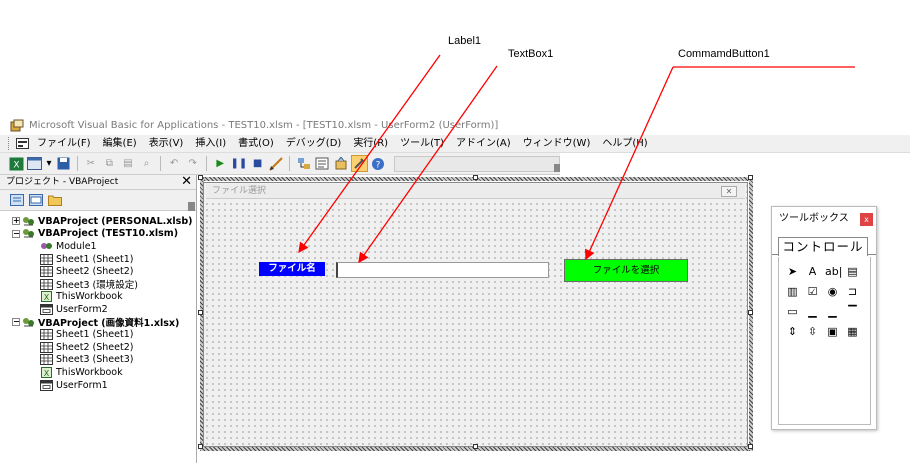 The height and width of the screenshot is (463, 910). I want to click on image-tool-icon: ▣, so click(832, 332).